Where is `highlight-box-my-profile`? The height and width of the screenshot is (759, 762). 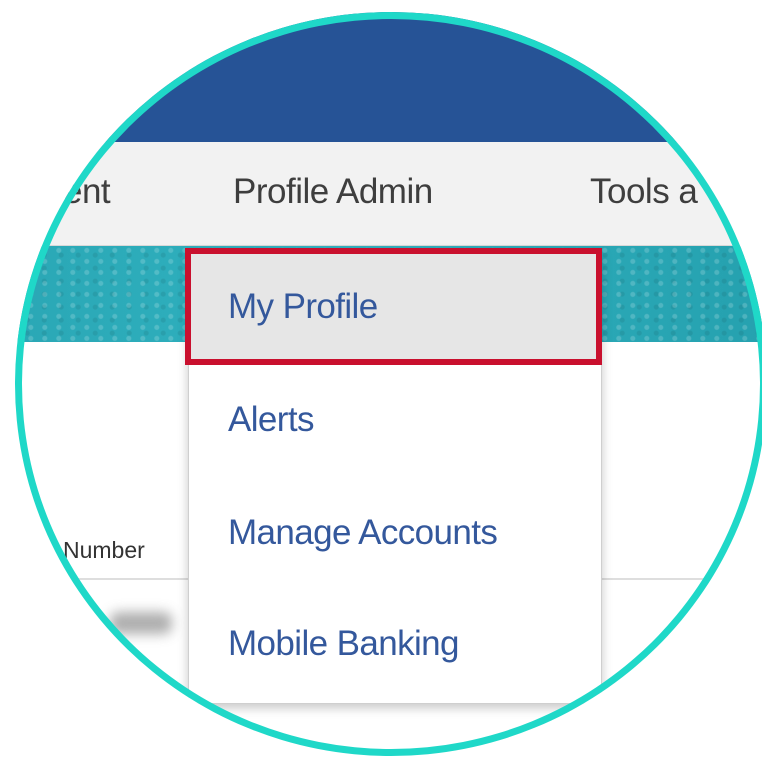 highlight-box-my-profile is located at coordinates (393, 306).